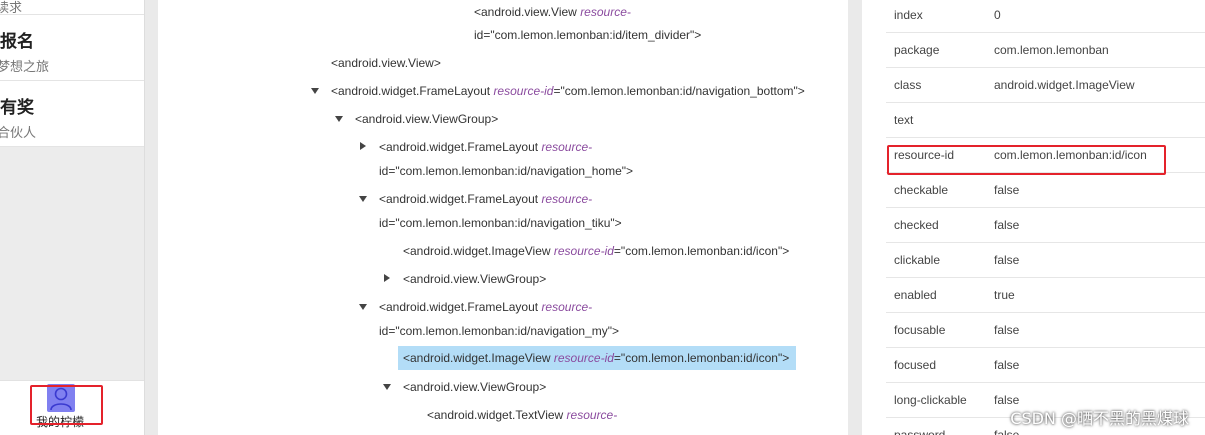 The image size is (1205, 435). What do you see at coordinates (66, 405) in the screenshot?
I see `annotation-red-box-device` at bounding box center [66, 405].